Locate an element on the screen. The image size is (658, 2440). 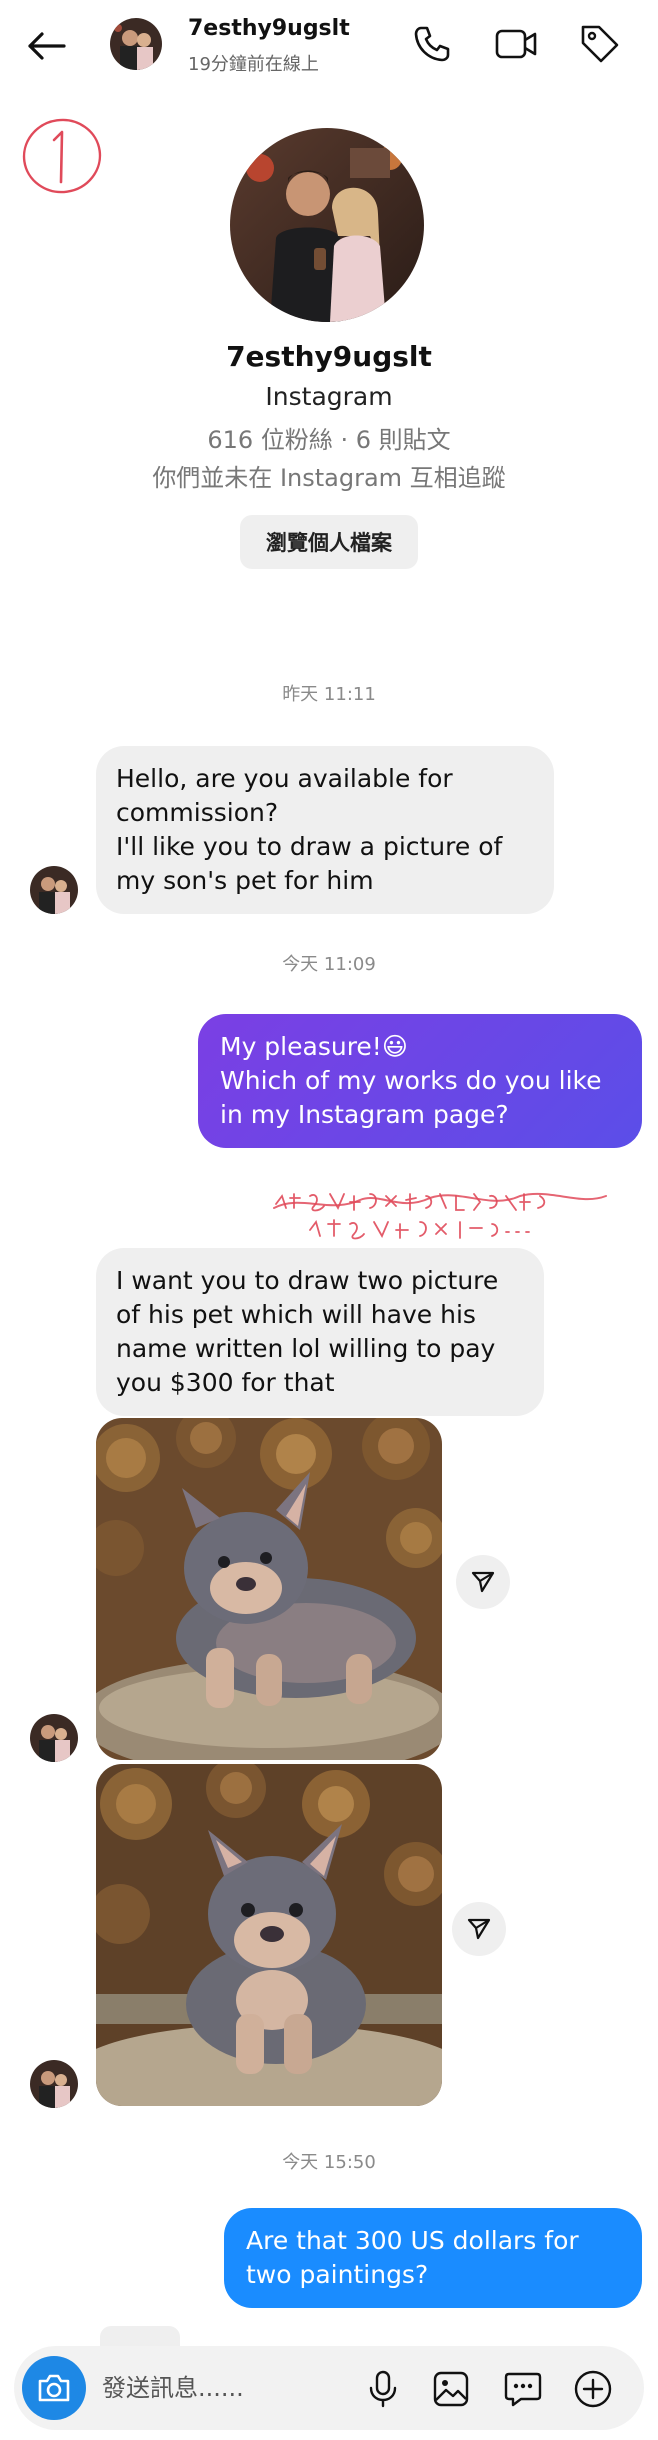
tag-icon is located at coordinates (600, 44).